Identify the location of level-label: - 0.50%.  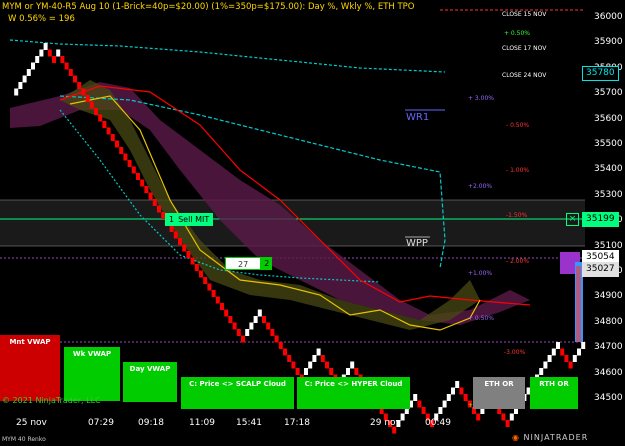
(518, 125).